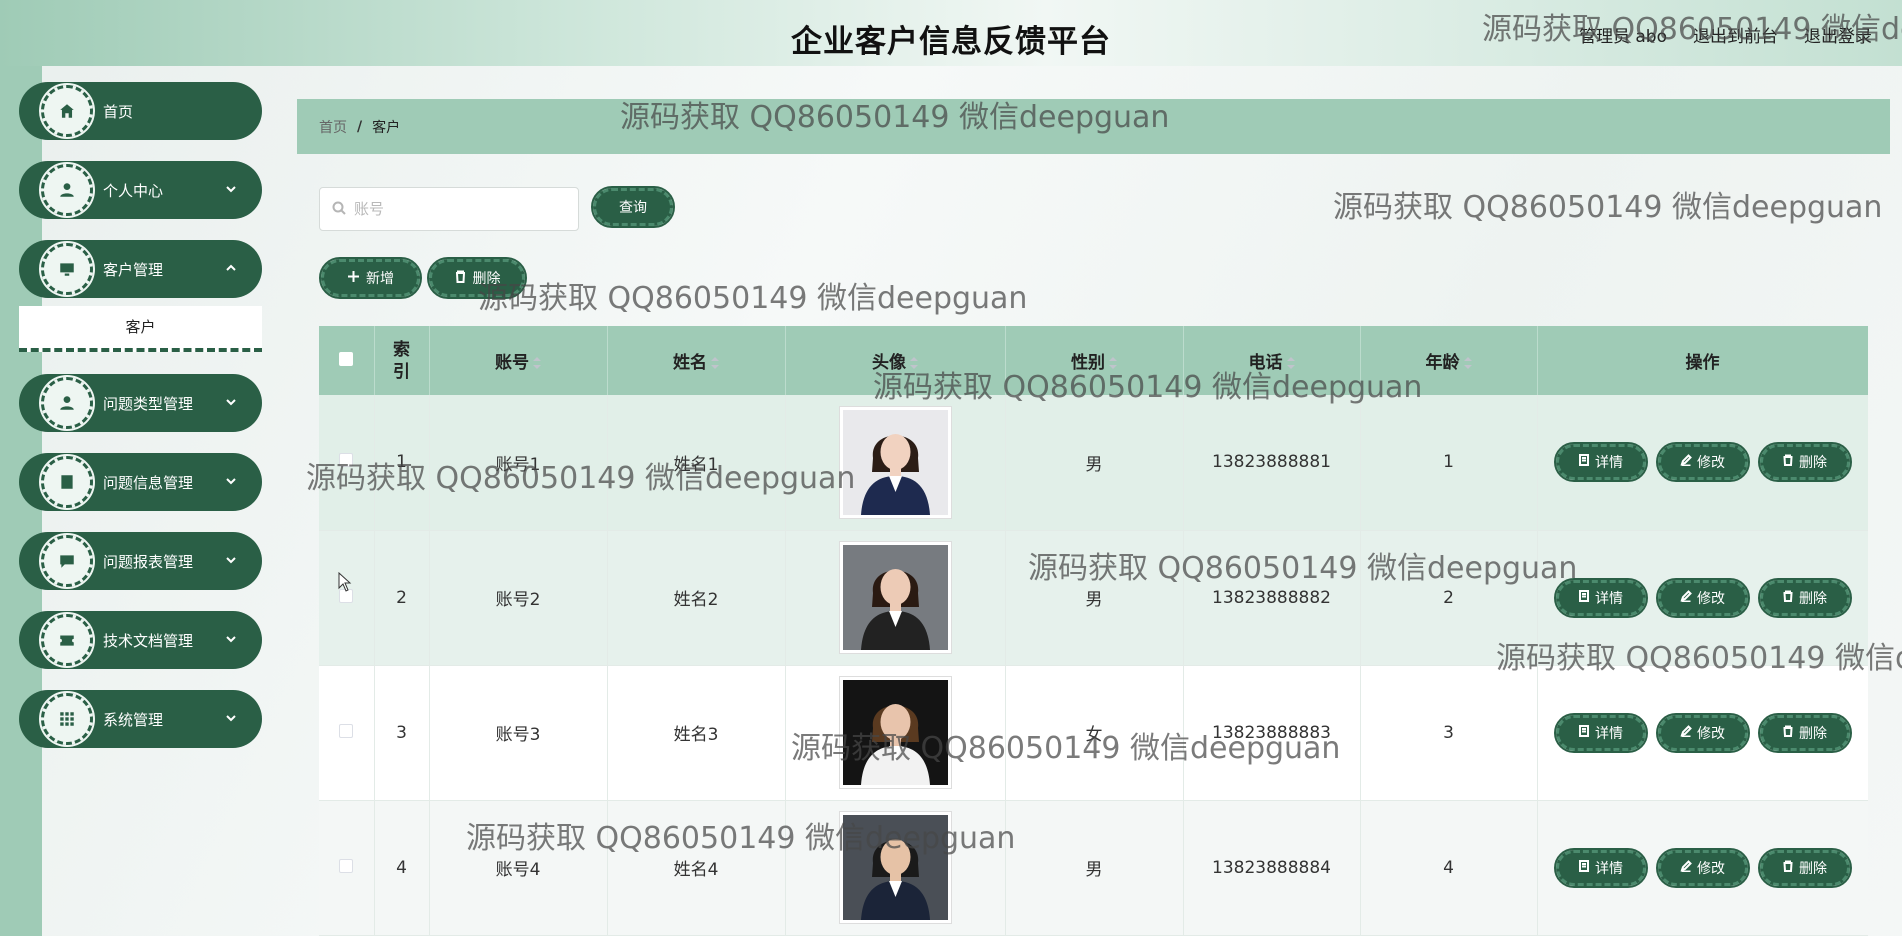  I want to click on sidebar-item-system: 系统管理, so click(140, 719).